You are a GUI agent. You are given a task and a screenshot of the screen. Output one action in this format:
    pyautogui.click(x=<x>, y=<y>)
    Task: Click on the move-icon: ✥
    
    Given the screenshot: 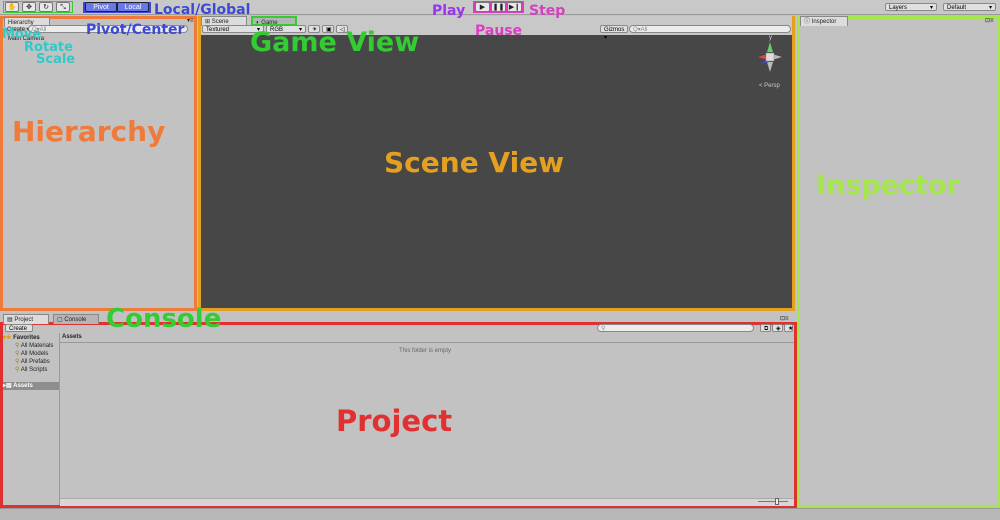 What is the action you would take?
    pyautogui.click(x=29, y=7)
    